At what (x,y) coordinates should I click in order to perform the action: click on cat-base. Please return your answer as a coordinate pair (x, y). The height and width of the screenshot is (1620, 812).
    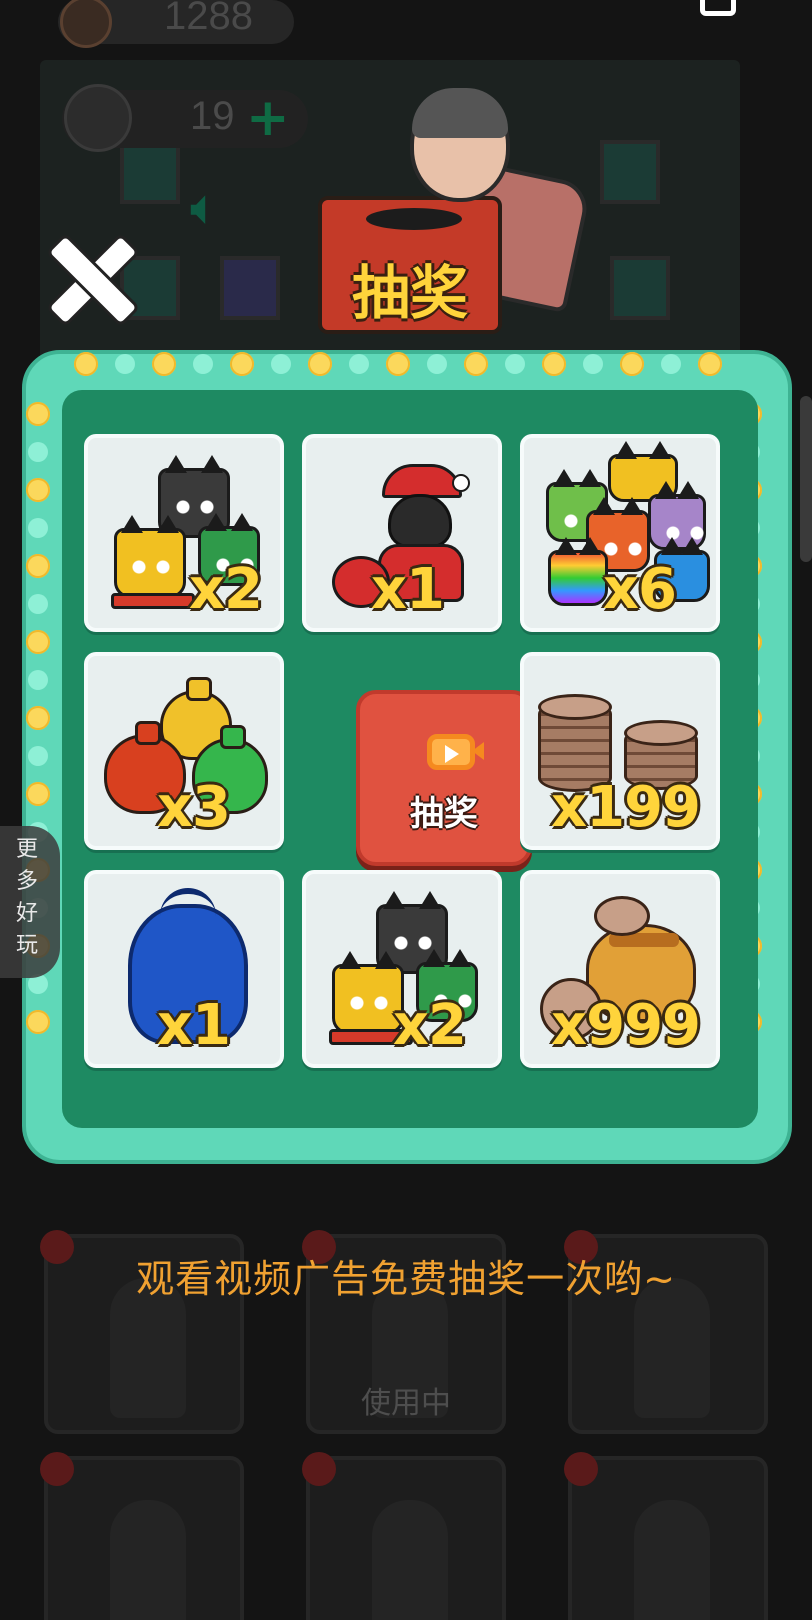
    Looking at the image, I should click on (153, 601).